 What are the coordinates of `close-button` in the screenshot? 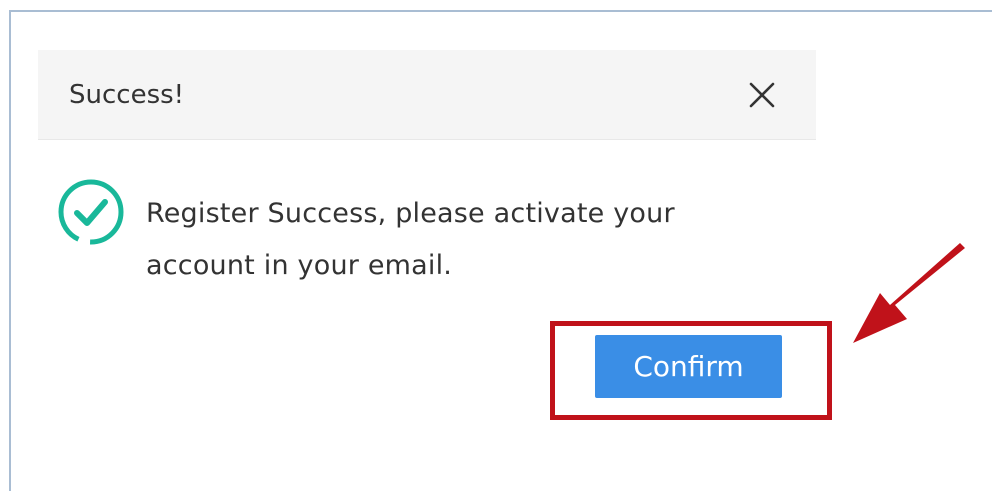 It's located at (762, 95).